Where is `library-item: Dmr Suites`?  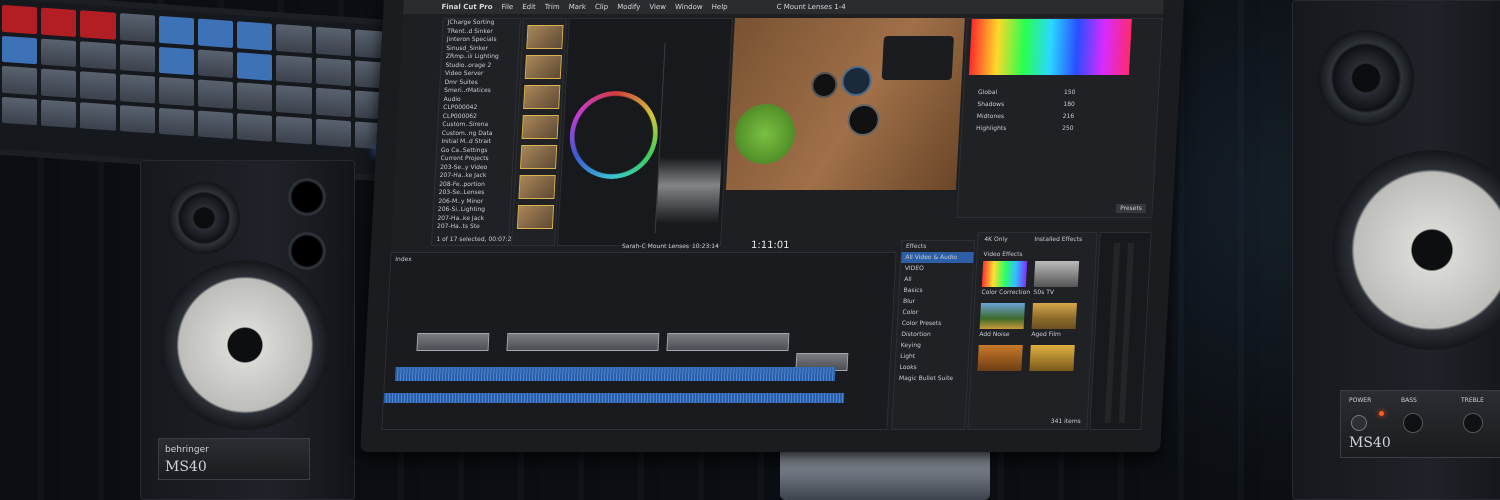
library-item: Dmr Suites is located at coordinates (478, 83).